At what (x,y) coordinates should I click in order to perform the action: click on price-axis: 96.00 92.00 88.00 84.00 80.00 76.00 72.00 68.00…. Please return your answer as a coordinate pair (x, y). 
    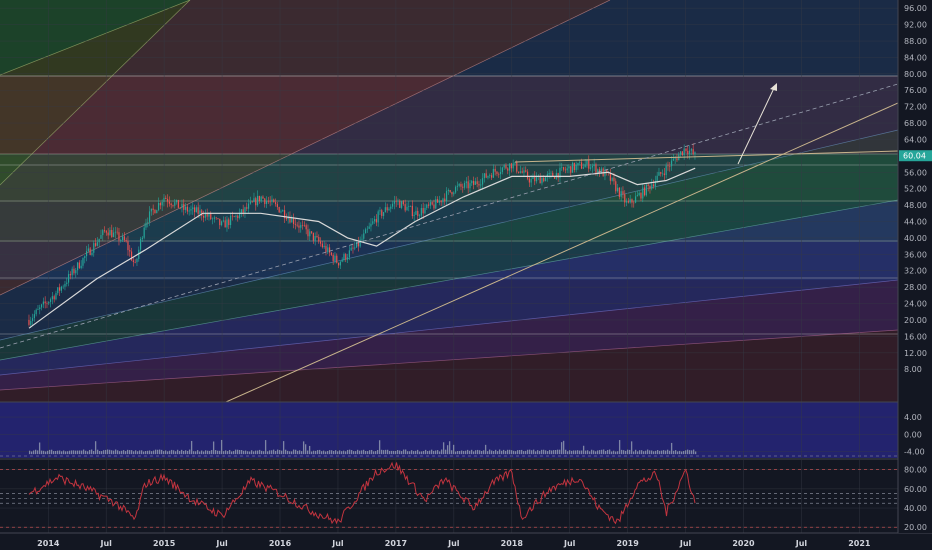
    Looking at the image, I should click on (914, 266).